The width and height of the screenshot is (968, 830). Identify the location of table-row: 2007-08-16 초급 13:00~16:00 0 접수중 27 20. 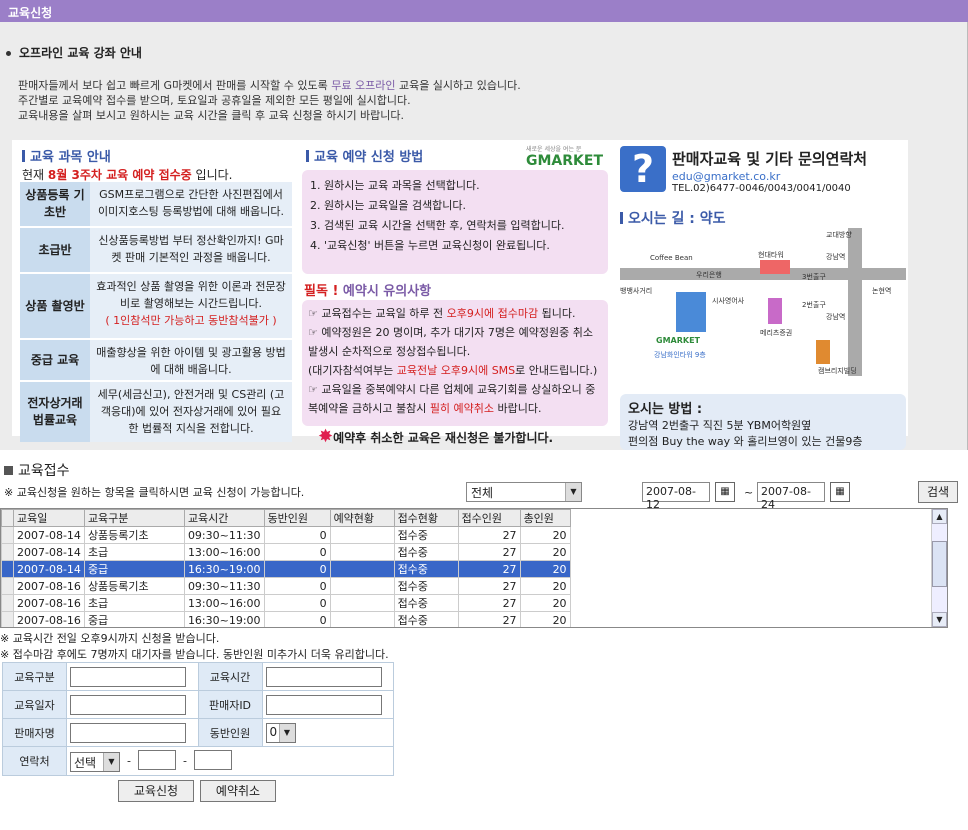
(286, 603).